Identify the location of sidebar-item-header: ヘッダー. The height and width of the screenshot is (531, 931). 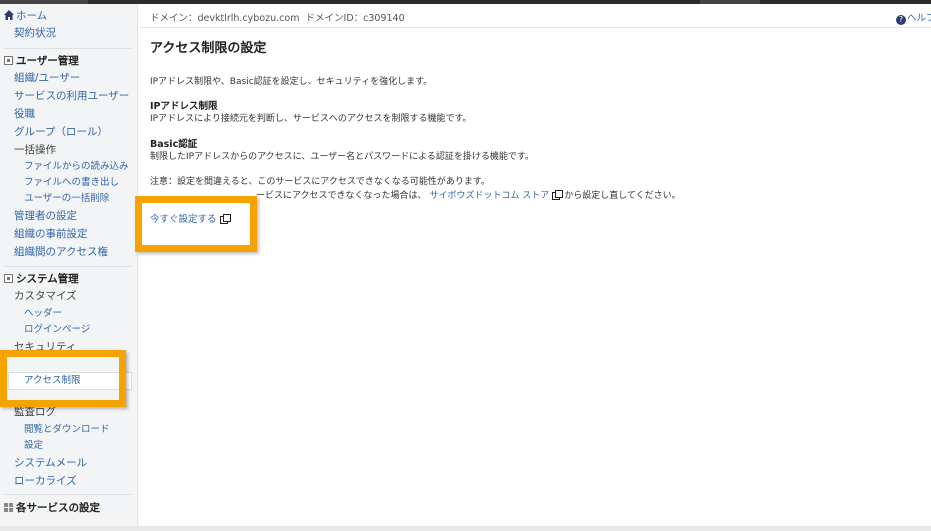
(43, 314).